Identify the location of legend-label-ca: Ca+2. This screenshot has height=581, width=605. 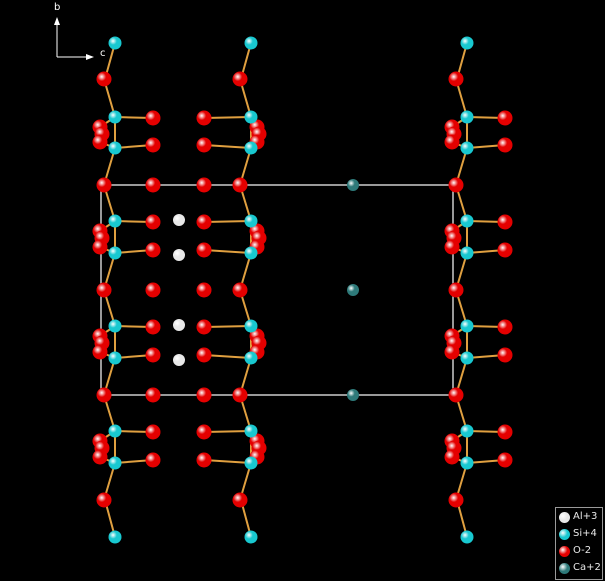
(587, 567).